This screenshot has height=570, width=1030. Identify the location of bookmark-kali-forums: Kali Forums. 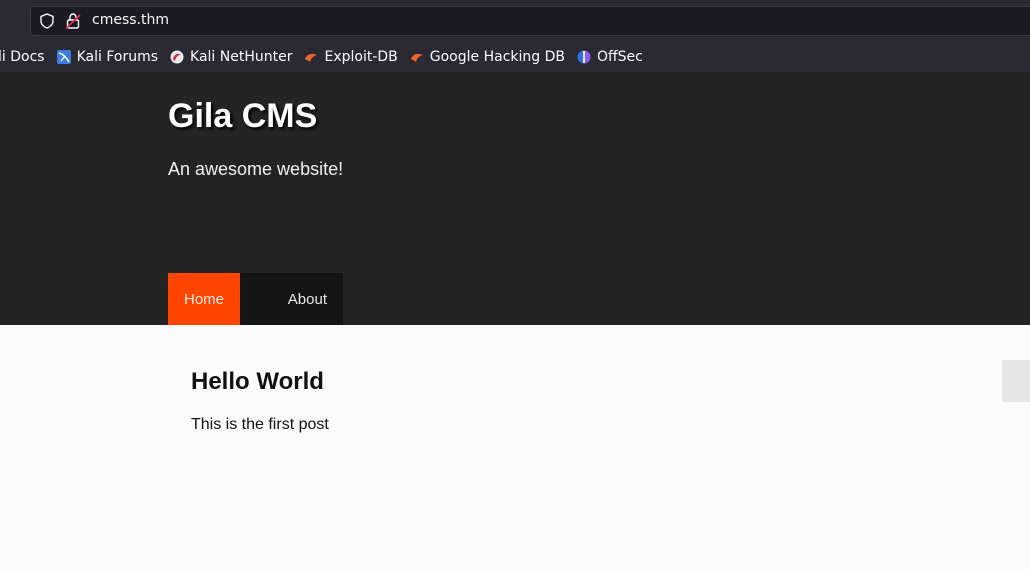
(107, 57).